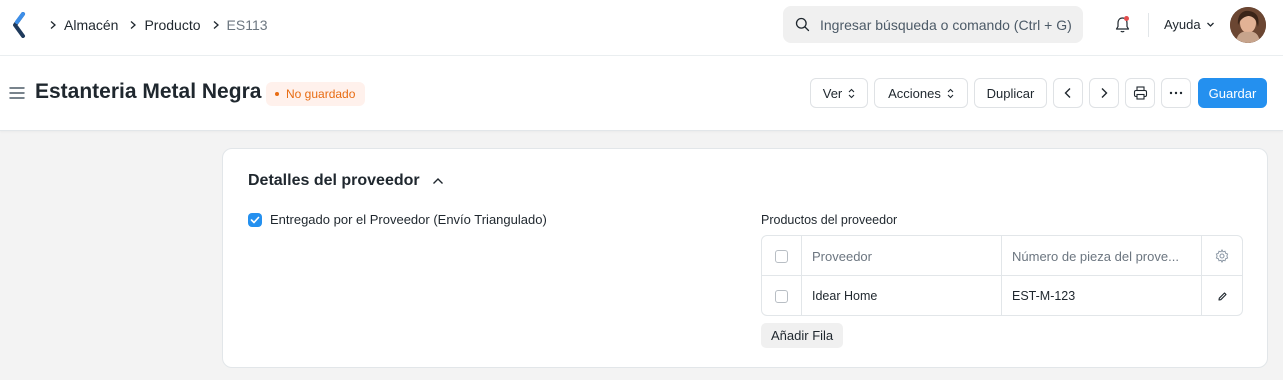 This screenshot has width=1283, height=380. I want to click on previous-button, so click(1068, 93).